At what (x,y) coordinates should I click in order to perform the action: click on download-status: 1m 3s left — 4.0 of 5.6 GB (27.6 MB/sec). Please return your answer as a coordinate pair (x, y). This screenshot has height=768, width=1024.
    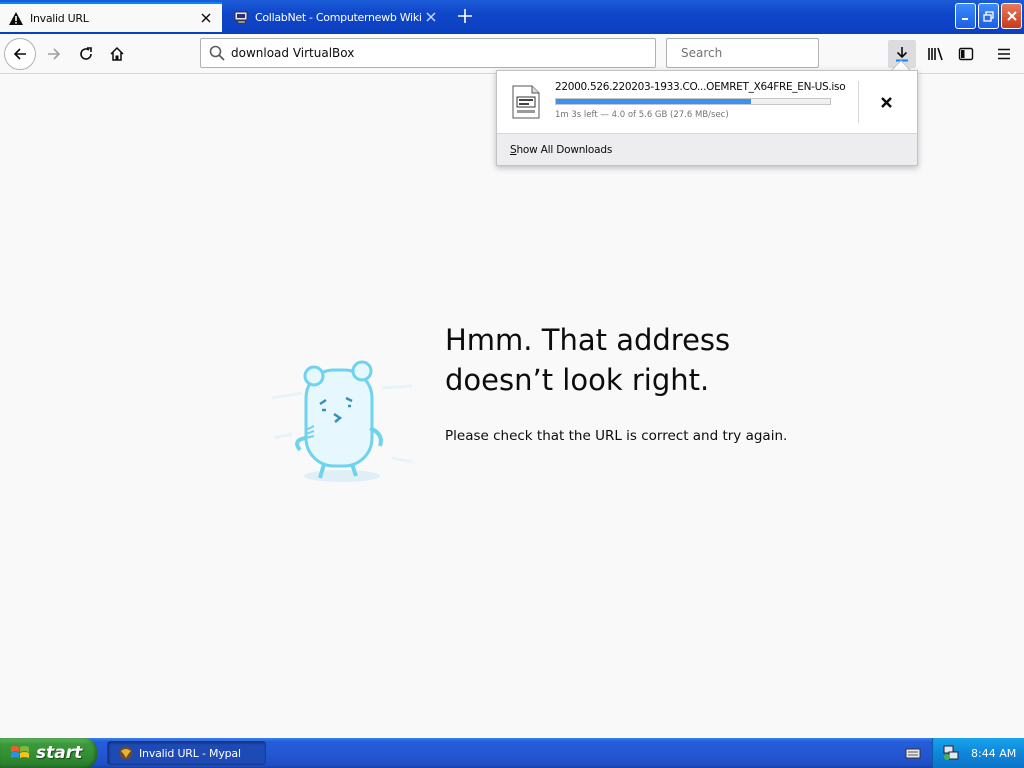
    Looking at the image, I should click on (642, 115).